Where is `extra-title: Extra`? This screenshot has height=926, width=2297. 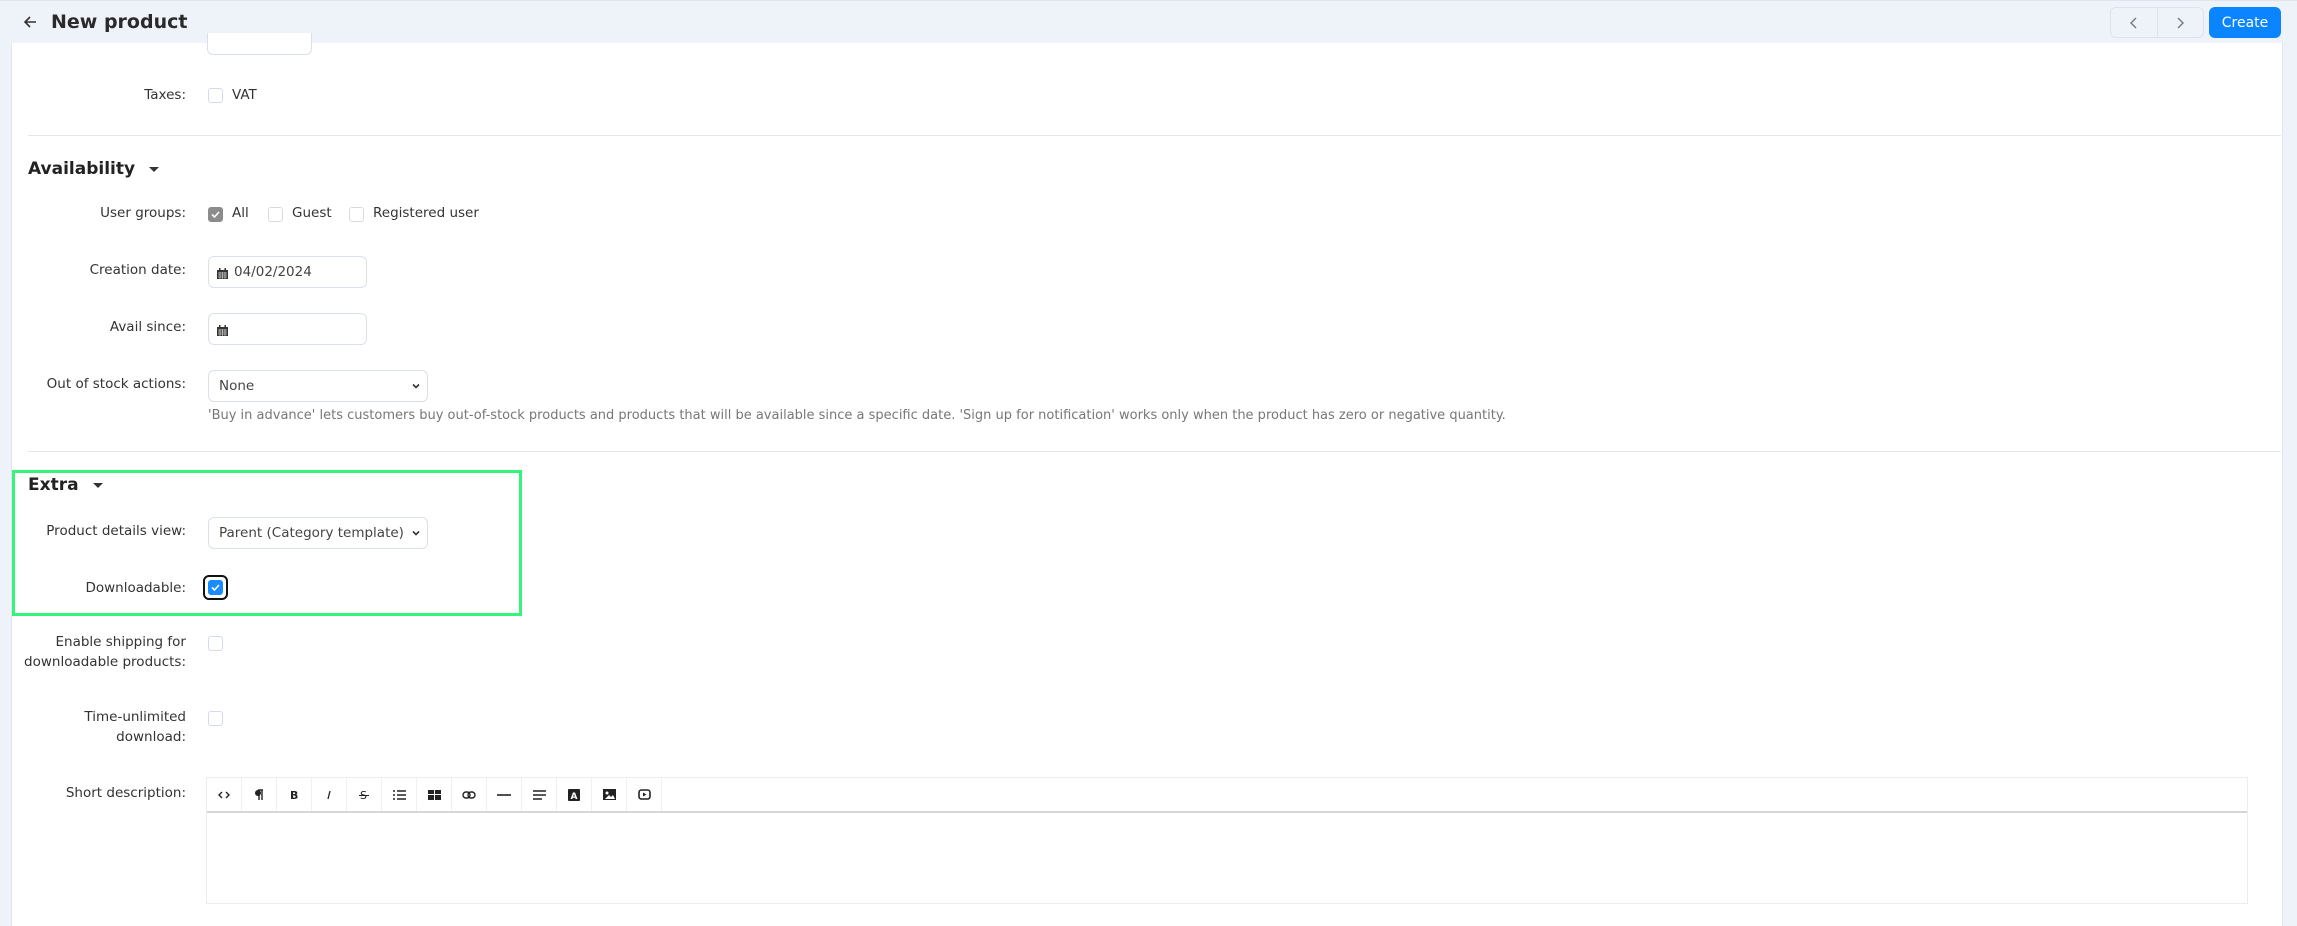 extra-title: Extra is located at coordinates (53, 485).